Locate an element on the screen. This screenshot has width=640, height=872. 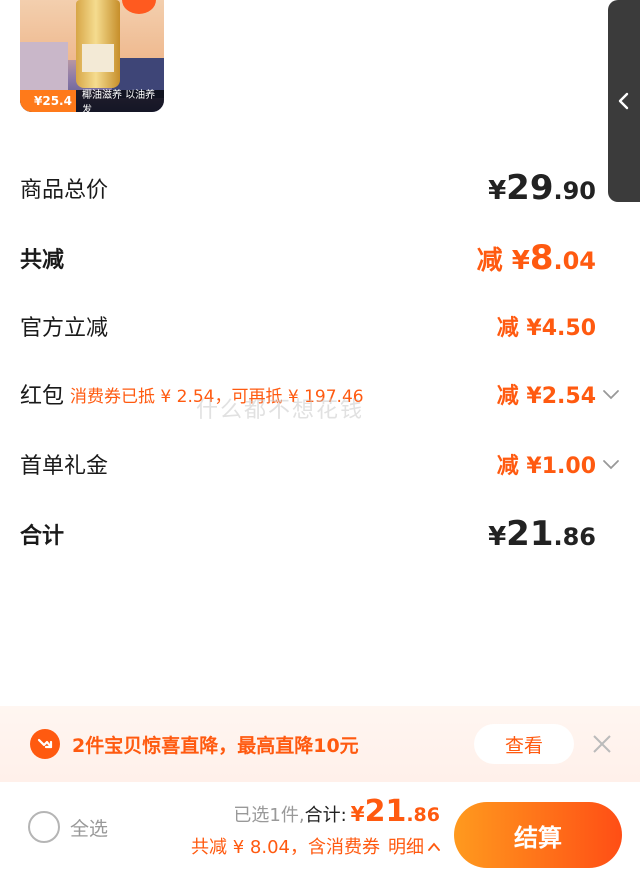
promo-text: 2件宝贝惊喜直降，最高直降10元 is located at coordinates (215, 745).